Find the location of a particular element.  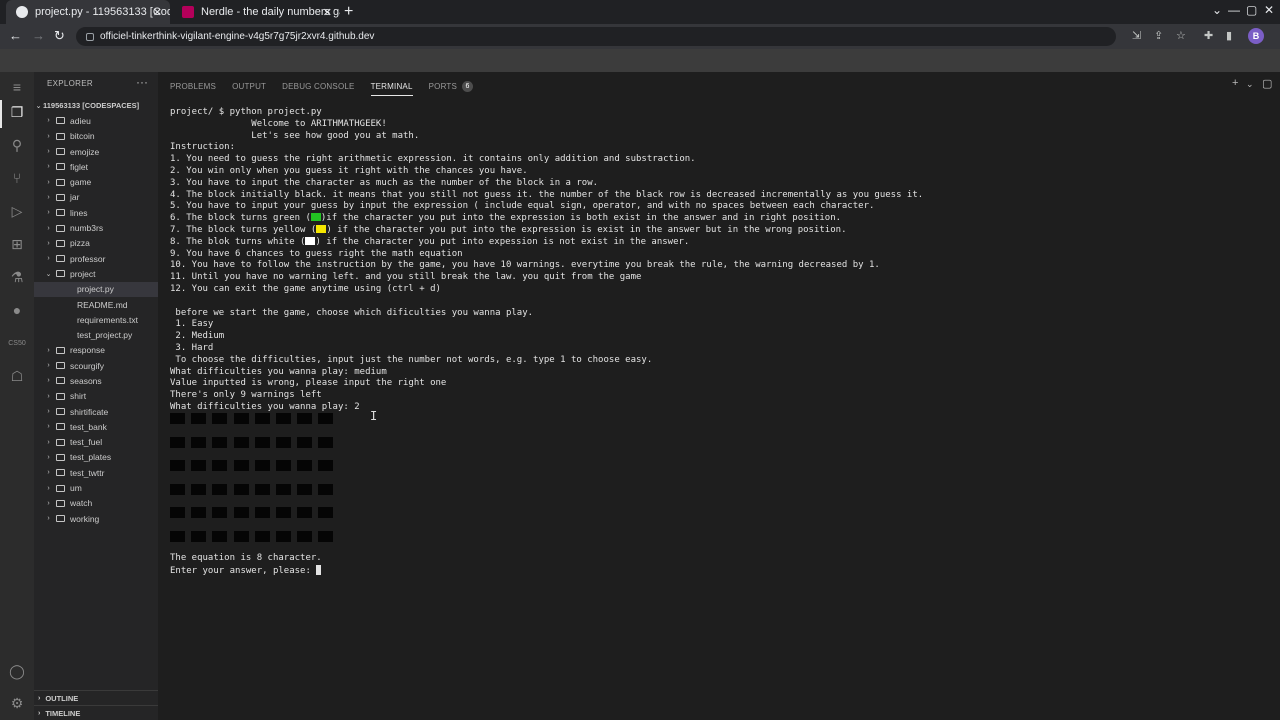

ports-count-badge: 6 is located at coordinates (468, 86).